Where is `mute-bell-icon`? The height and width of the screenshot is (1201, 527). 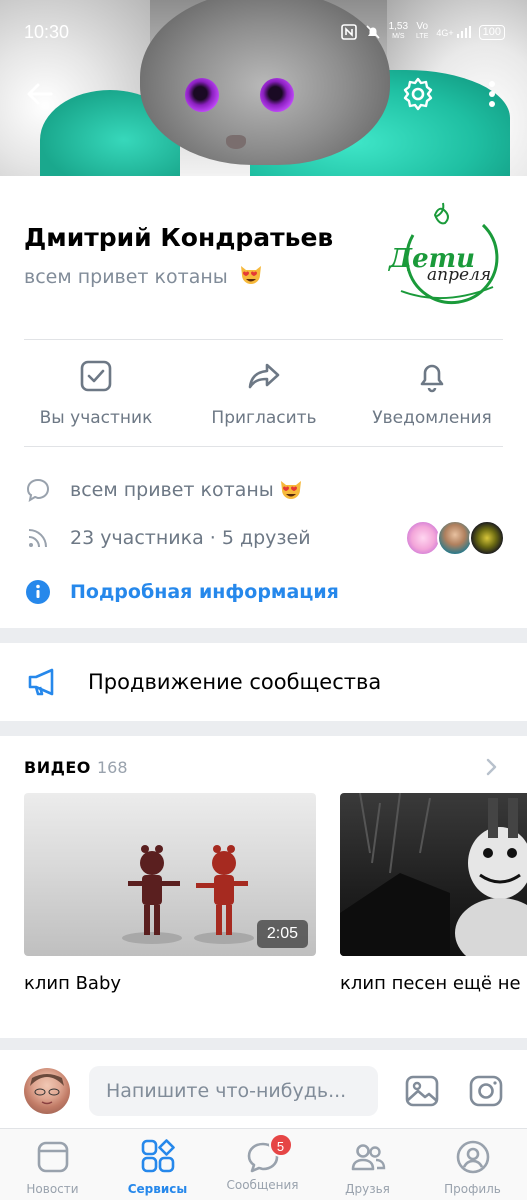 mute-bell-icon is located at coordinates (373, 32).